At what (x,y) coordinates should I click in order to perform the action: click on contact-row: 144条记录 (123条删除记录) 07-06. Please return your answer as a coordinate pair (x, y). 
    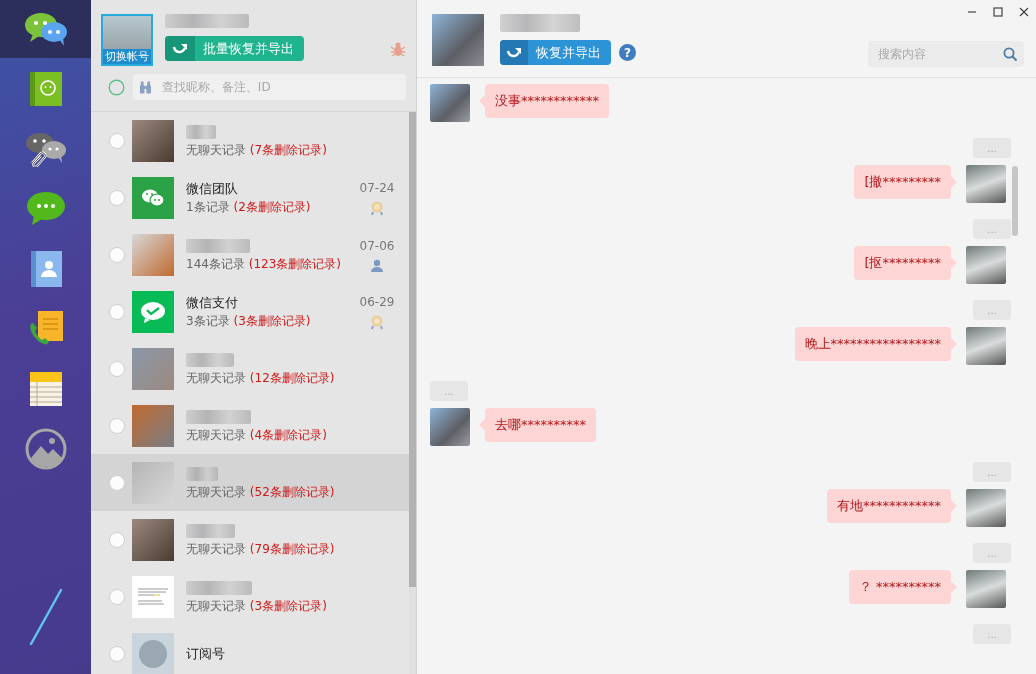
    Looking at the image, I should click on (250, 254).